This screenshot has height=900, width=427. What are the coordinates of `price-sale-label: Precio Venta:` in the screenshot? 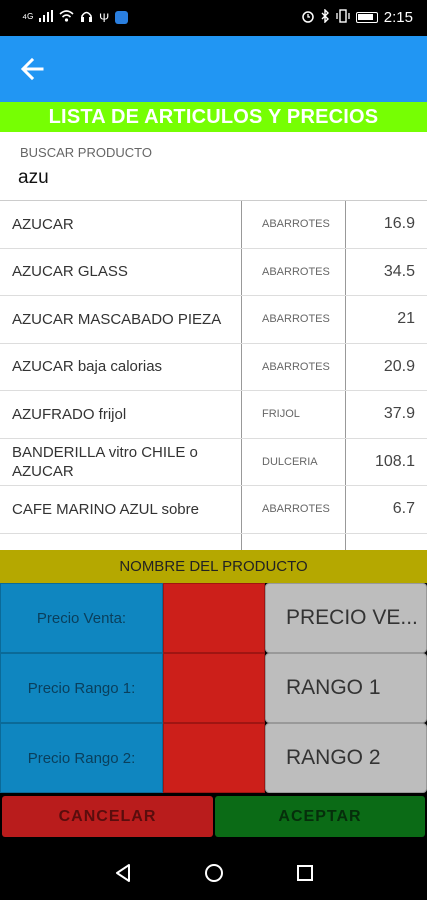 It's located at (81, 618).